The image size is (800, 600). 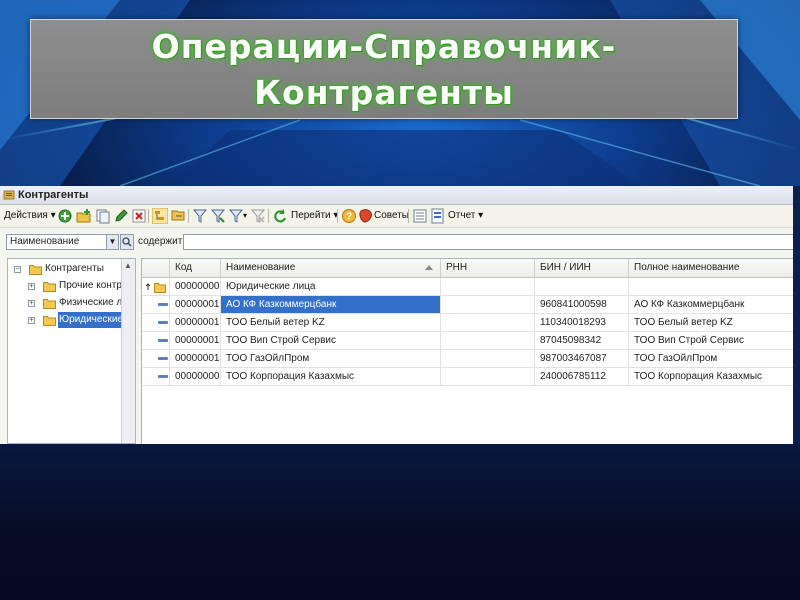 What do you see at coordinates (331, 340) in the screenshot?
I see `cell-name: ТОО Вип Строй Сервис` at bounding box center [331, 340].